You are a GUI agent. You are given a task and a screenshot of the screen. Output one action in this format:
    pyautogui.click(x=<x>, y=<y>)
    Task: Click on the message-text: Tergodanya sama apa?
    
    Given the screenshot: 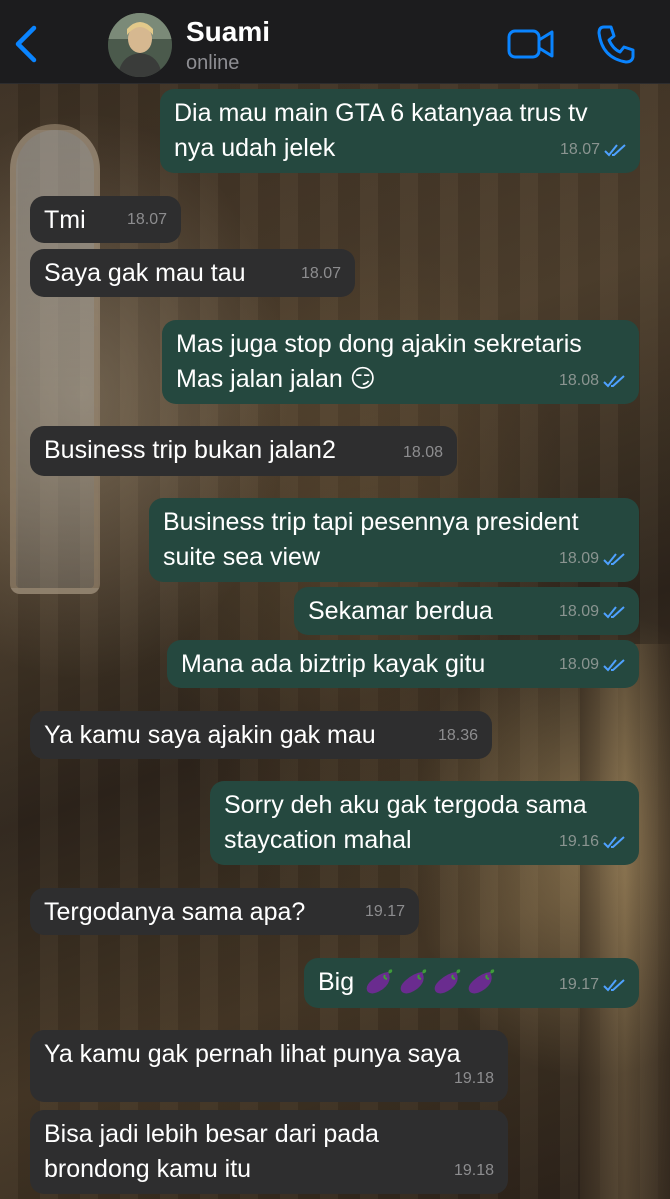 What is the action you would take?
    pyautogui.click(x=175, y=912)
    